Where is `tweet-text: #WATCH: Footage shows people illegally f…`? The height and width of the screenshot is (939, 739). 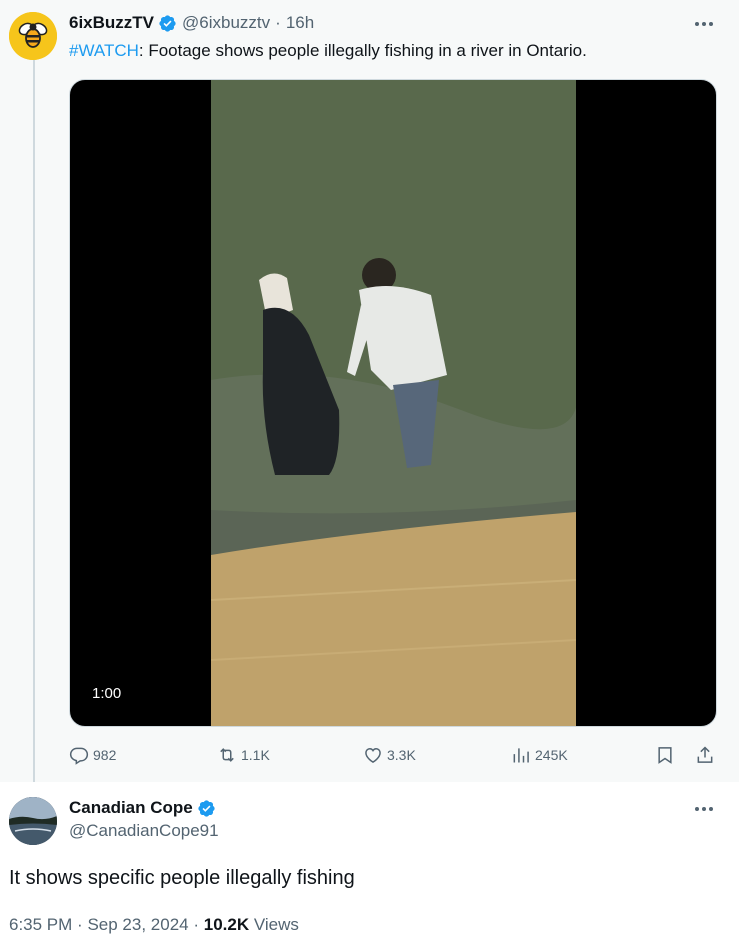 tweet-text: #WATCH: Footage shows people illegally f… is located at coordinates (328, 51).